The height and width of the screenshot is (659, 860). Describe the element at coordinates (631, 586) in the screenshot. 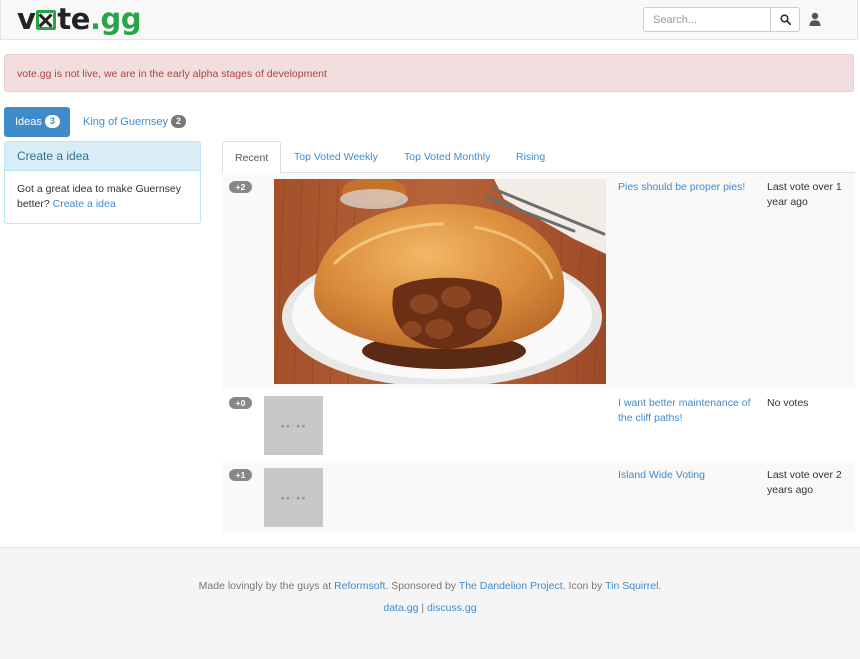

I see `tin-squirrel-link: Tin Squirrel` at that location.